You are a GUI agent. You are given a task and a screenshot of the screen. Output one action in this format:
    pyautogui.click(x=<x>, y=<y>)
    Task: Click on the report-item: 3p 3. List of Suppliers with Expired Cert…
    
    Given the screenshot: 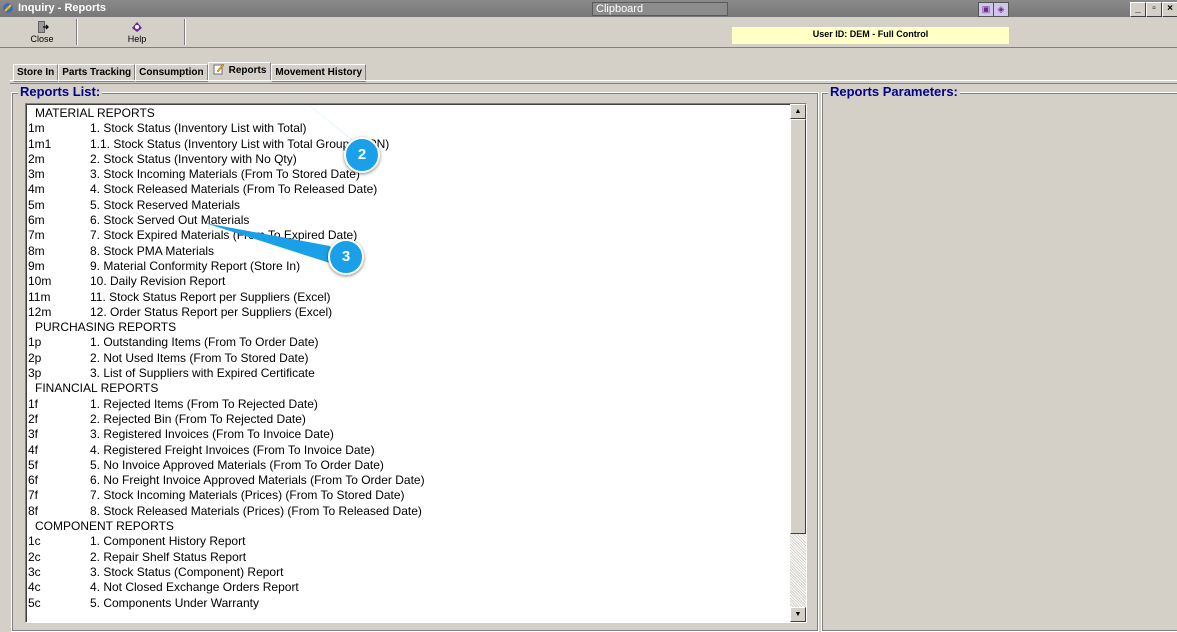 What is the action you would take?
    pyautogui.click(x=408, y=373)
    